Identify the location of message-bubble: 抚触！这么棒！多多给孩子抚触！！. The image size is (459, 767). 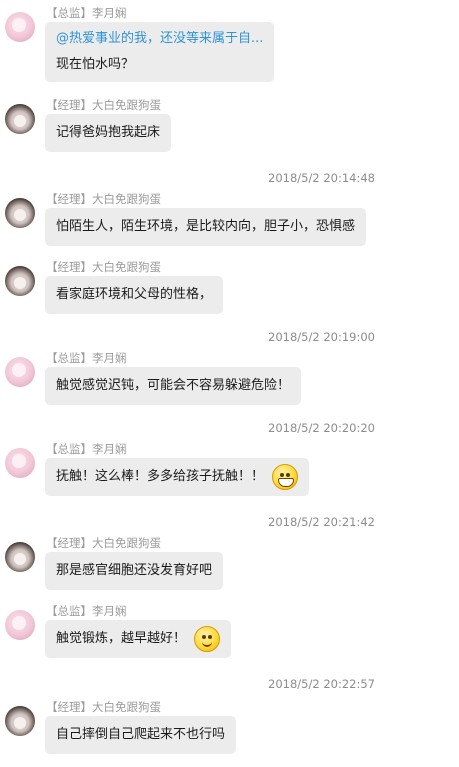
(177, 477).